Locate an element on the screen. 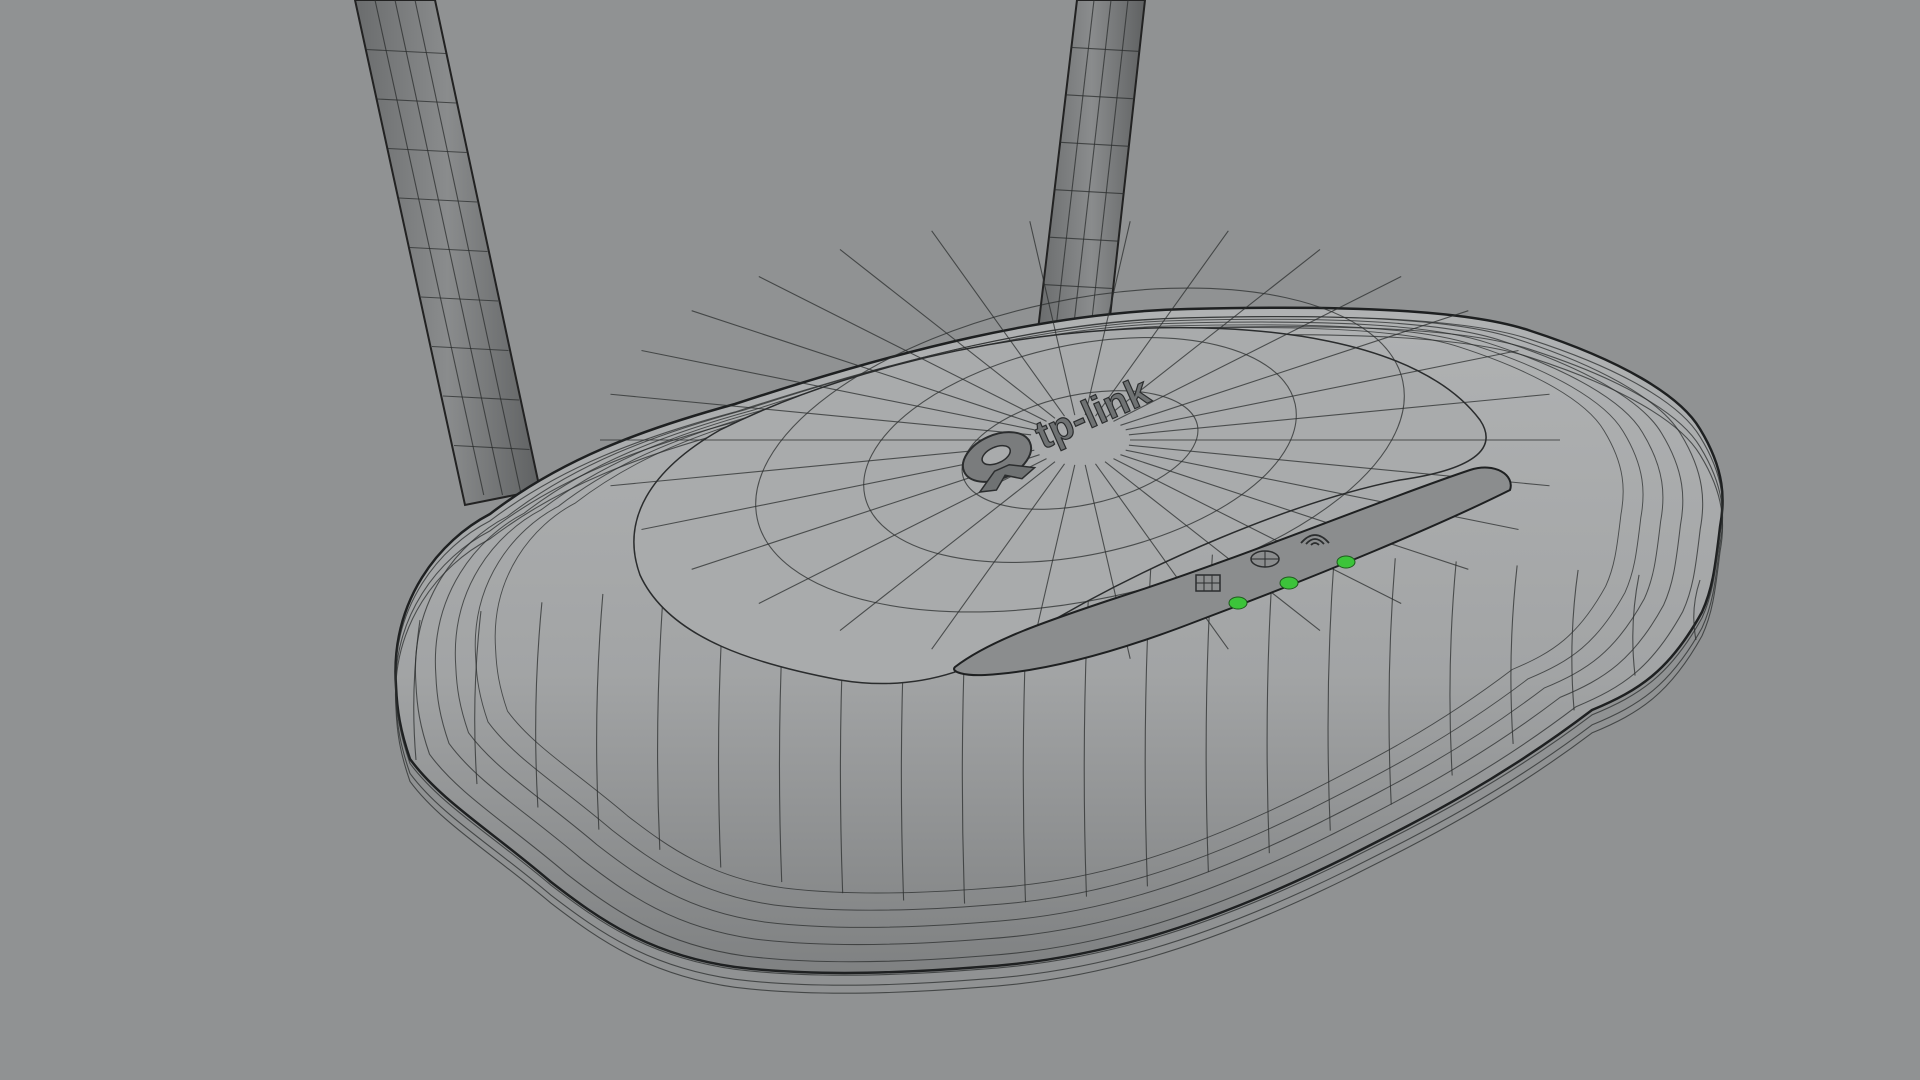 The image size is (1920, 1080). led-internet is located at coordinates (1289, 583).